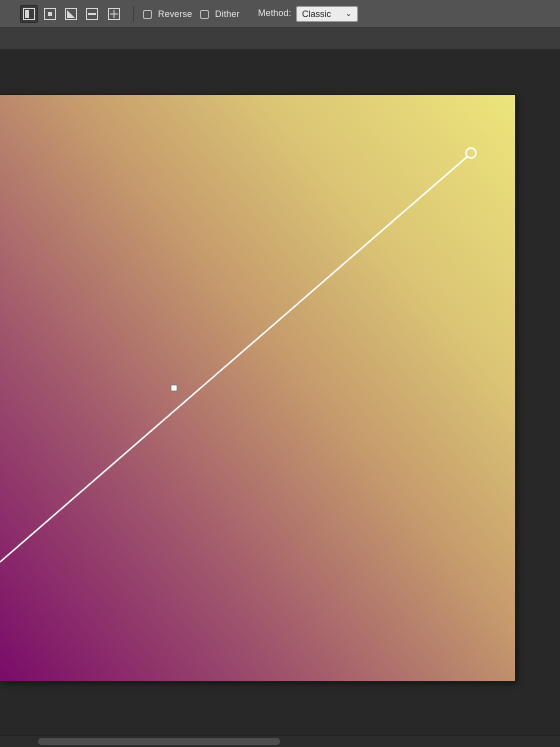 This screenshot has height=747, width=560. Describe the element at coordinates (280, 39) in the screenshot. I see `document-tab-bar` at that location.